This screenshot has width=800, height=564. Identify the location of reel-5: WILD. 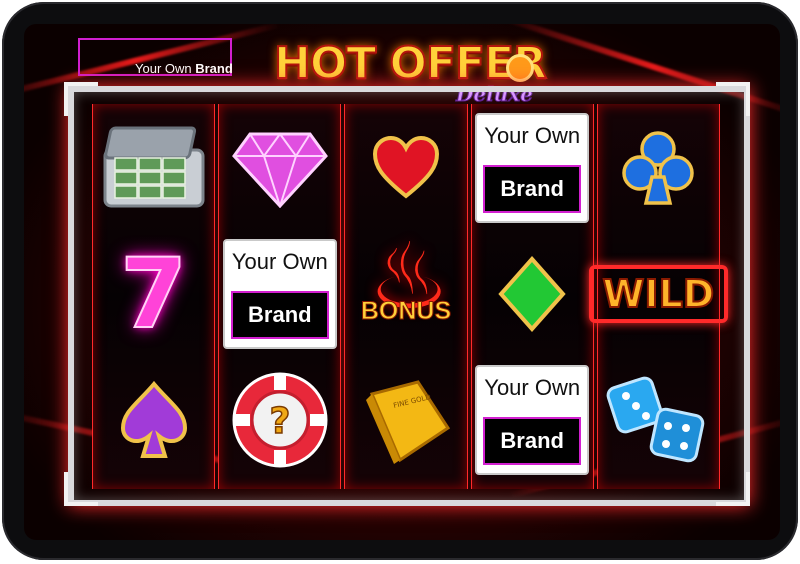
(658, 296).